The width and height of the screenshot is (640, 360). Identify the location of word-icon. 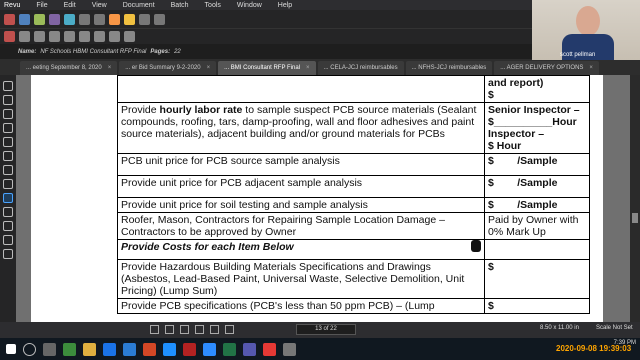
(129, 349).